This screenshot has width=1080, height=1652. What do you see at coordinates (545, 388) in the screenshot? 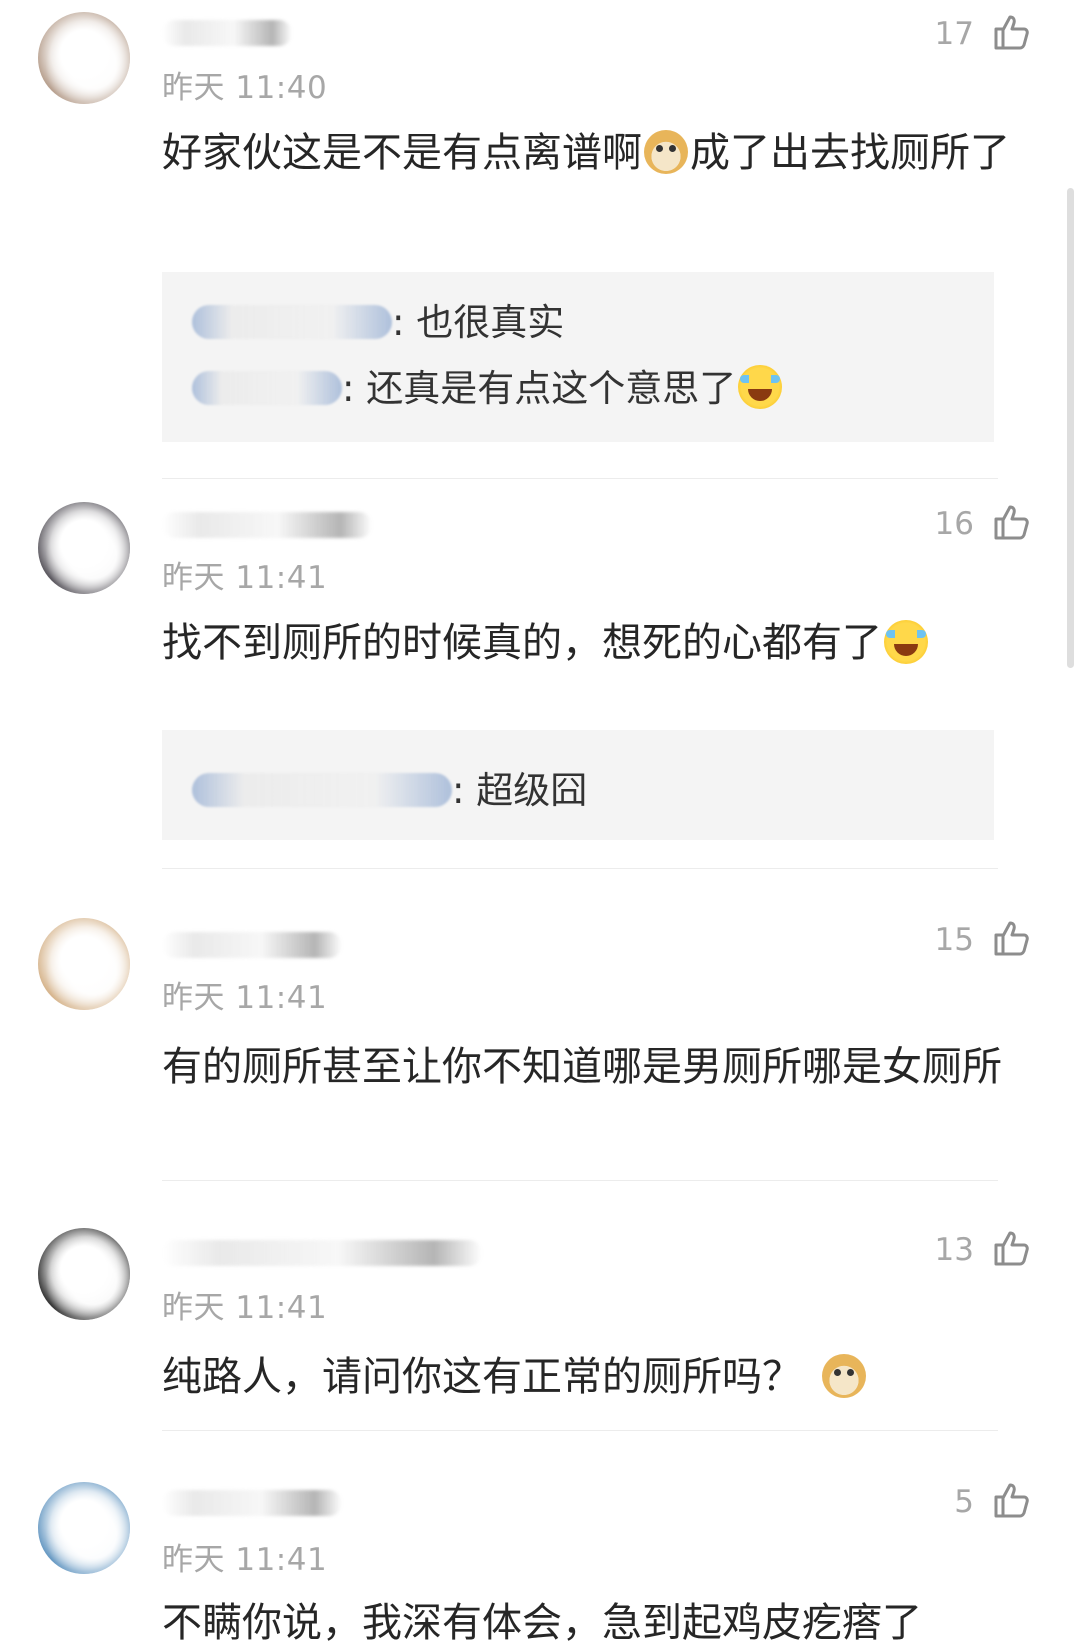
I see `reply-text: 还真是有点这个意思了` at bounding box center [545, 388].